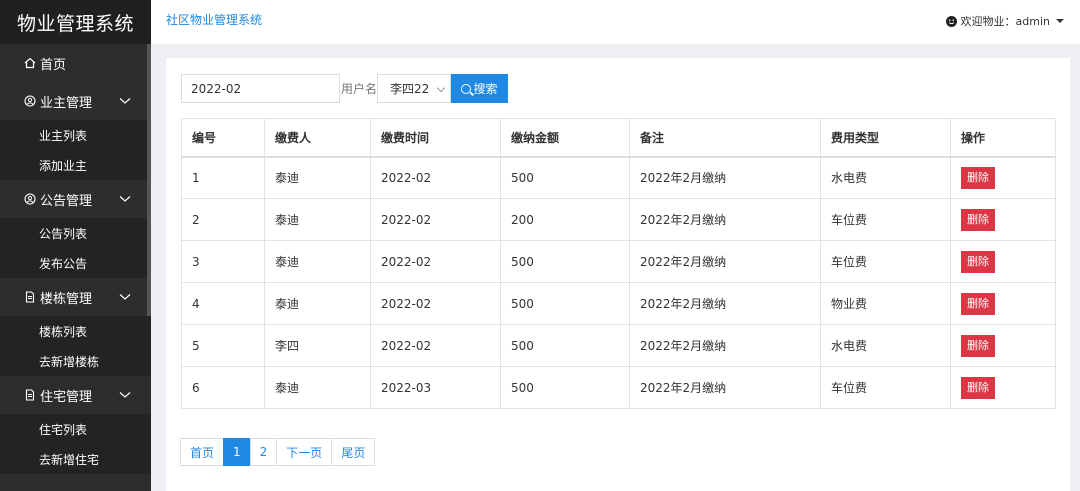  Describe the element at coordinates (223, 387) in the screenshot. I see `cell-id: 6` at that location.